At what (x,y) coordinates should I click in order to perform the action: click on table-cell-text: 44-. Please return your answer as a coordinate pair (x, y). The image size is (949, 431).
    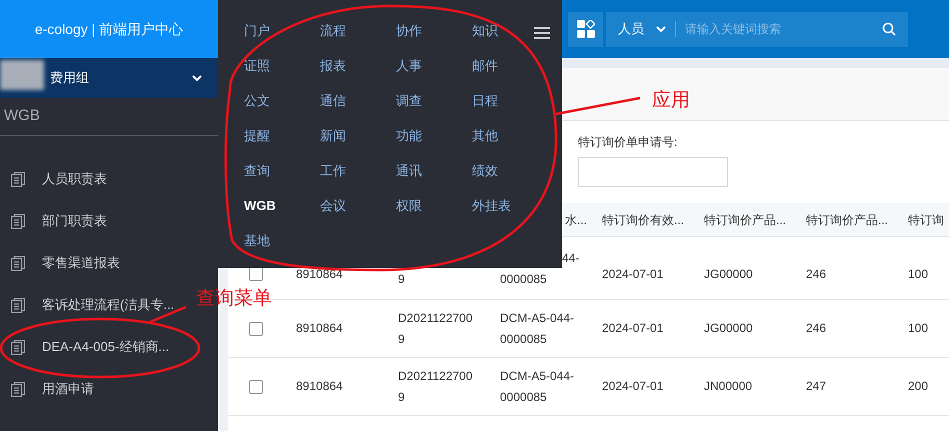
    Looking at the image, I should click on (570, 258).